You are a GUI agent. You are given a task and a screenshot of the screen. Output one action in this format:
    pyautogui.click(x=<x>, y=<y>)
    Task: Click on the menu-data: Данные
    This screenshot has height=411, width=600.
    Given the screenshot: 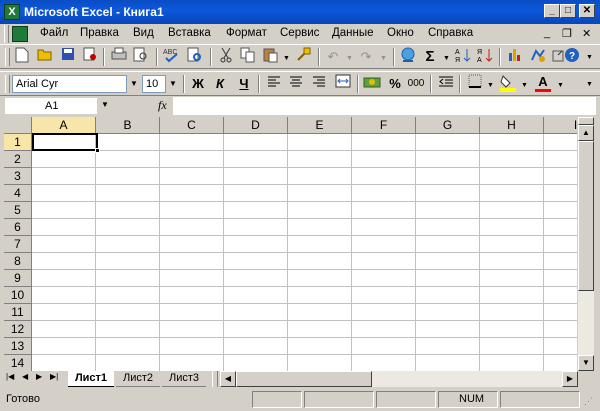 What is the action you would take?
    pyautogui.click(x=353, y=33)
    